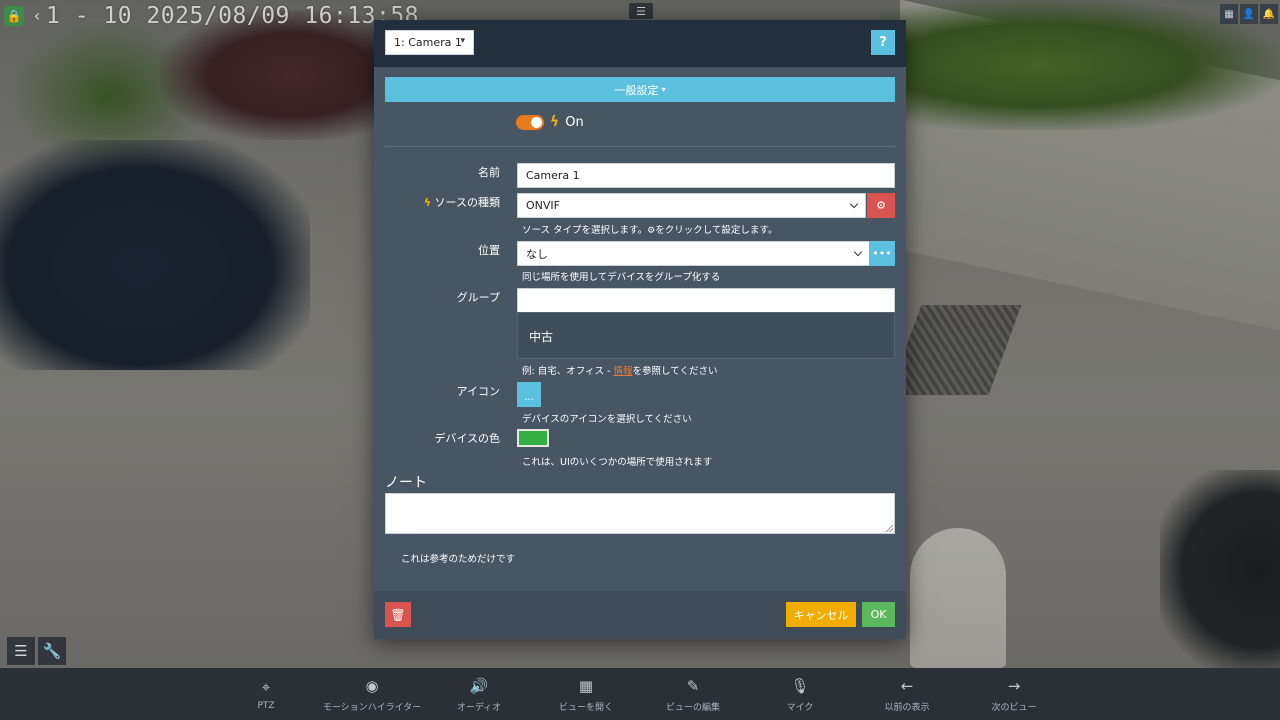  Describe the element at coordinates (479, 707) in the screenshot. I see `toolbar-label: オーディオ` at that location.